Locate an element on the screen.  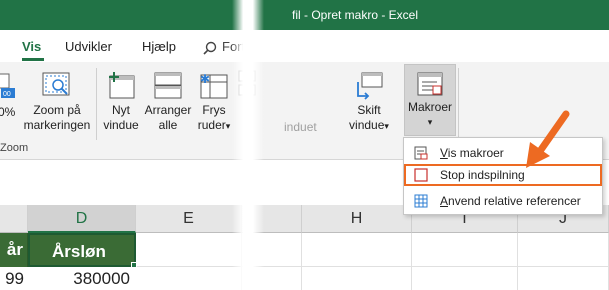
freeze-panes-icon: ✱ is located at coordinates (214, 85).